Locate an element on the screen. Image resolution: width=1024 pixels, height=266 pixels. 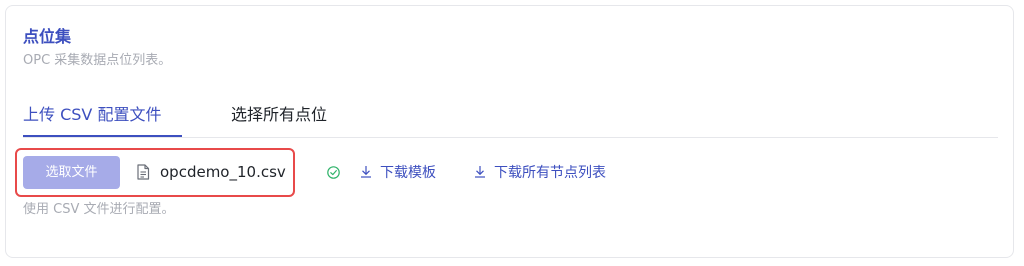
uploaded-file-name: opcdemo_10.csv is located at coordinates (223, 172).